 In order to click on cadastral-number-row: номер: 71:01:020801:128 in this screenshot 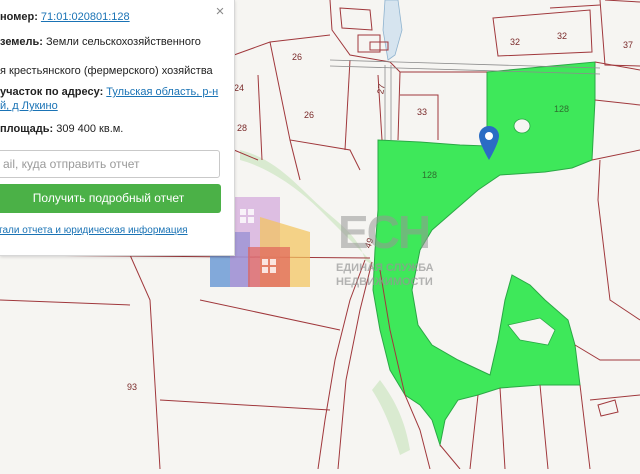, I will do `click(65, 17)`.